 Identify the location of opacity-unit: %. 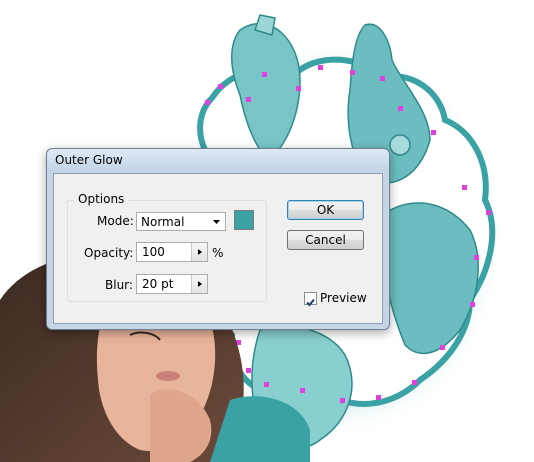
(218, 253).